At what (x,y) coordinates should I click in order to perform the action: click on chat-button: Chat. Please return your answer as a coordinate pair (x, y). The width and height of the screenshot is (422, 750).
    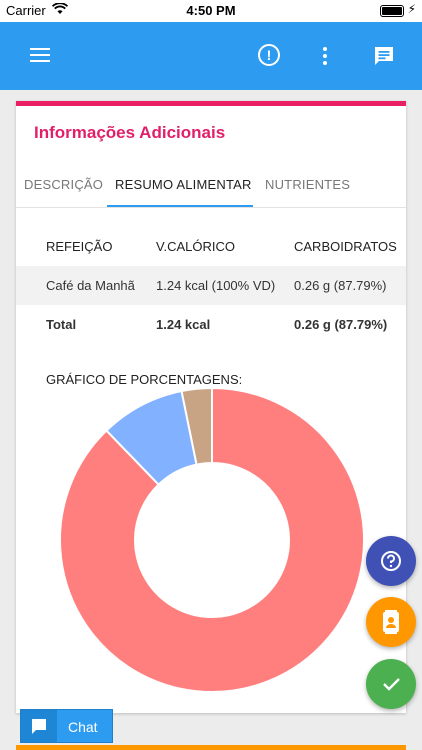
    Looking at the image, I should click on (66, 726).